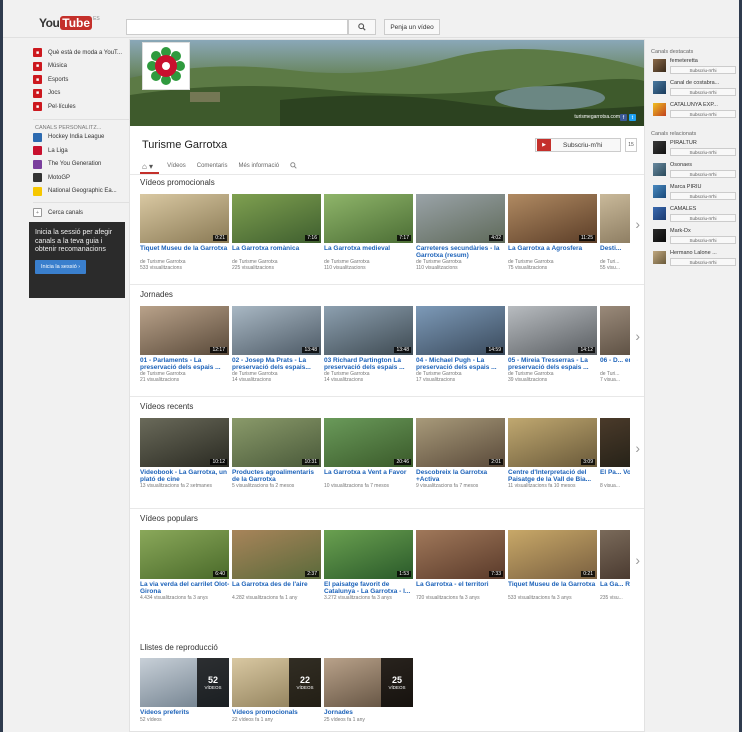 The height and width of the screenshot is (732, 742). I want to click on playlist-thumbnail: 52 VÍDEOS, so click(184, 682).